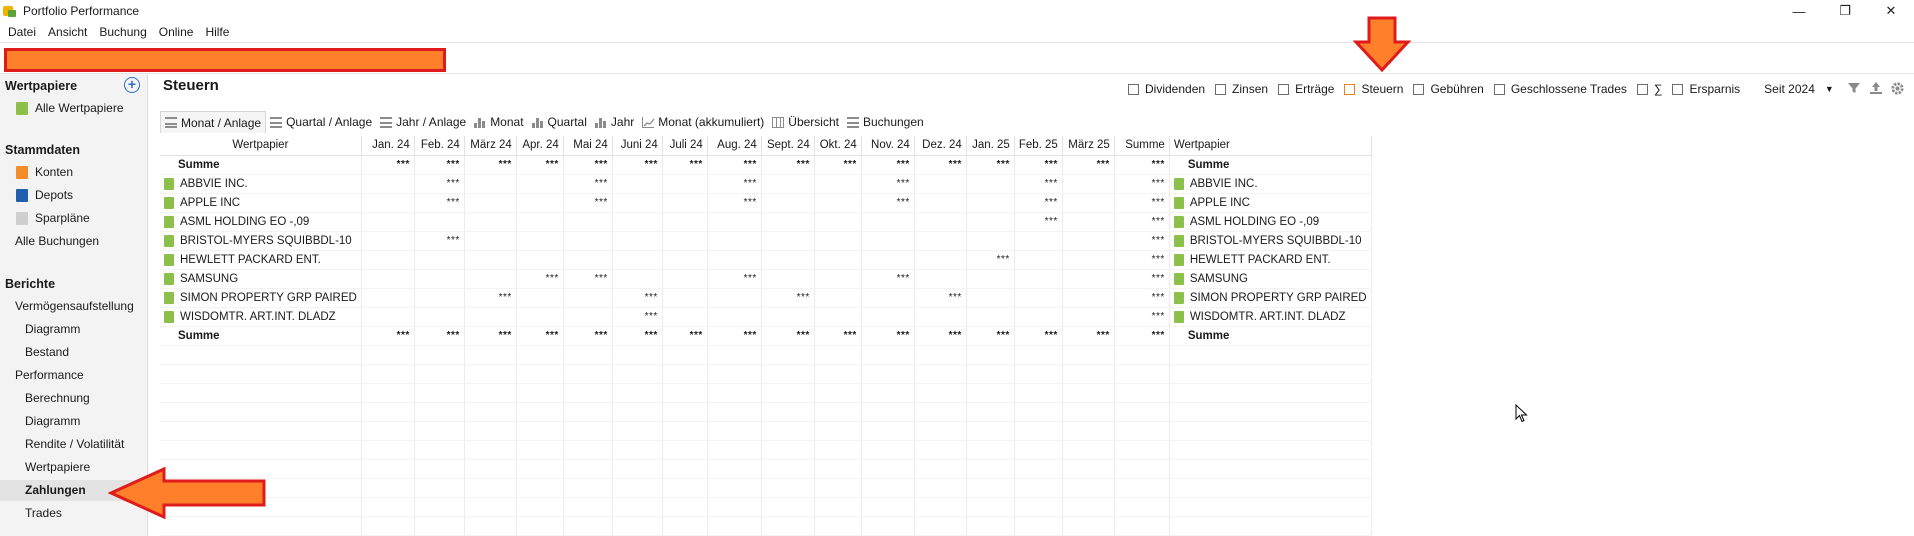 This screenshot has width=1914, height=536. I want to click on sidebar-item-diagramm-performance: Diagramm, so click(52, 421).